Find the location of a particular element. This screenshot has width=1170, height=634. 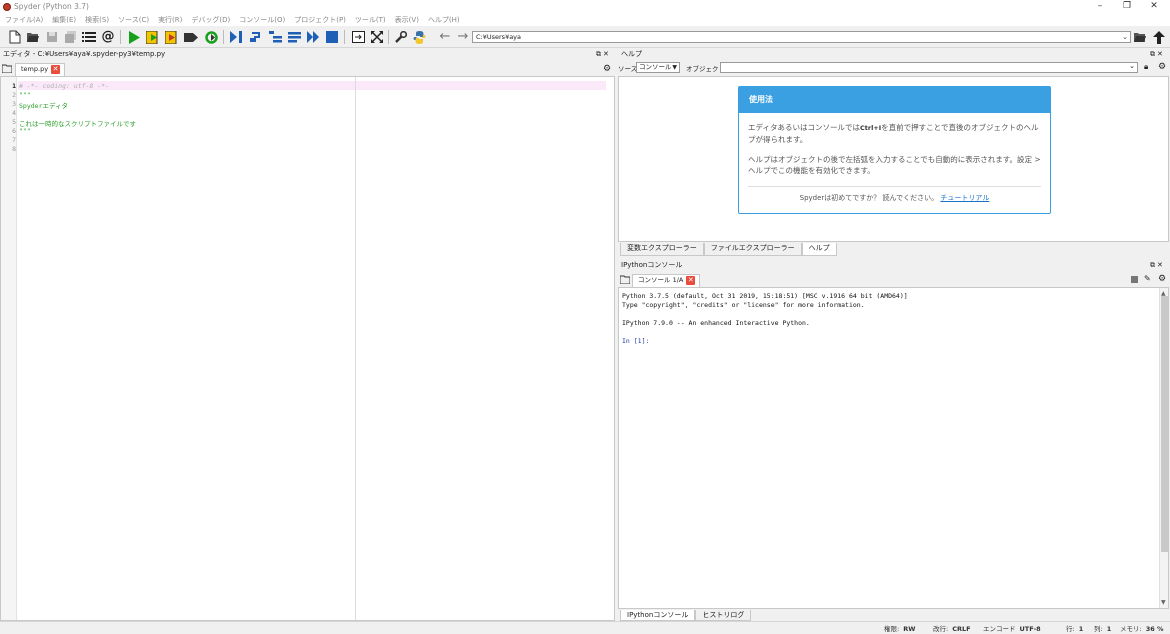

menu-consoles: コンソール(O) is located at coordinates (262, 20).